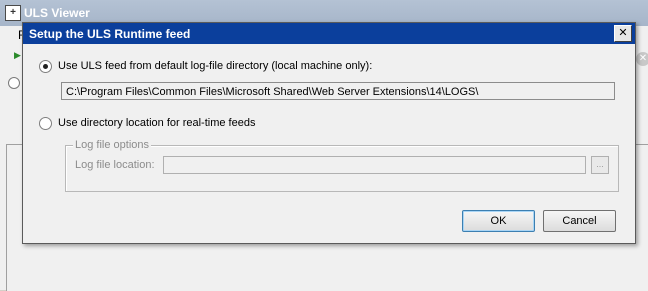 Image resolution: width=648 pixels, height=291 pixels. What do you see at coordinates (579, 221) in the screenshot?
I see `cancel-button: Cancel` at bounding box center [579, 221].